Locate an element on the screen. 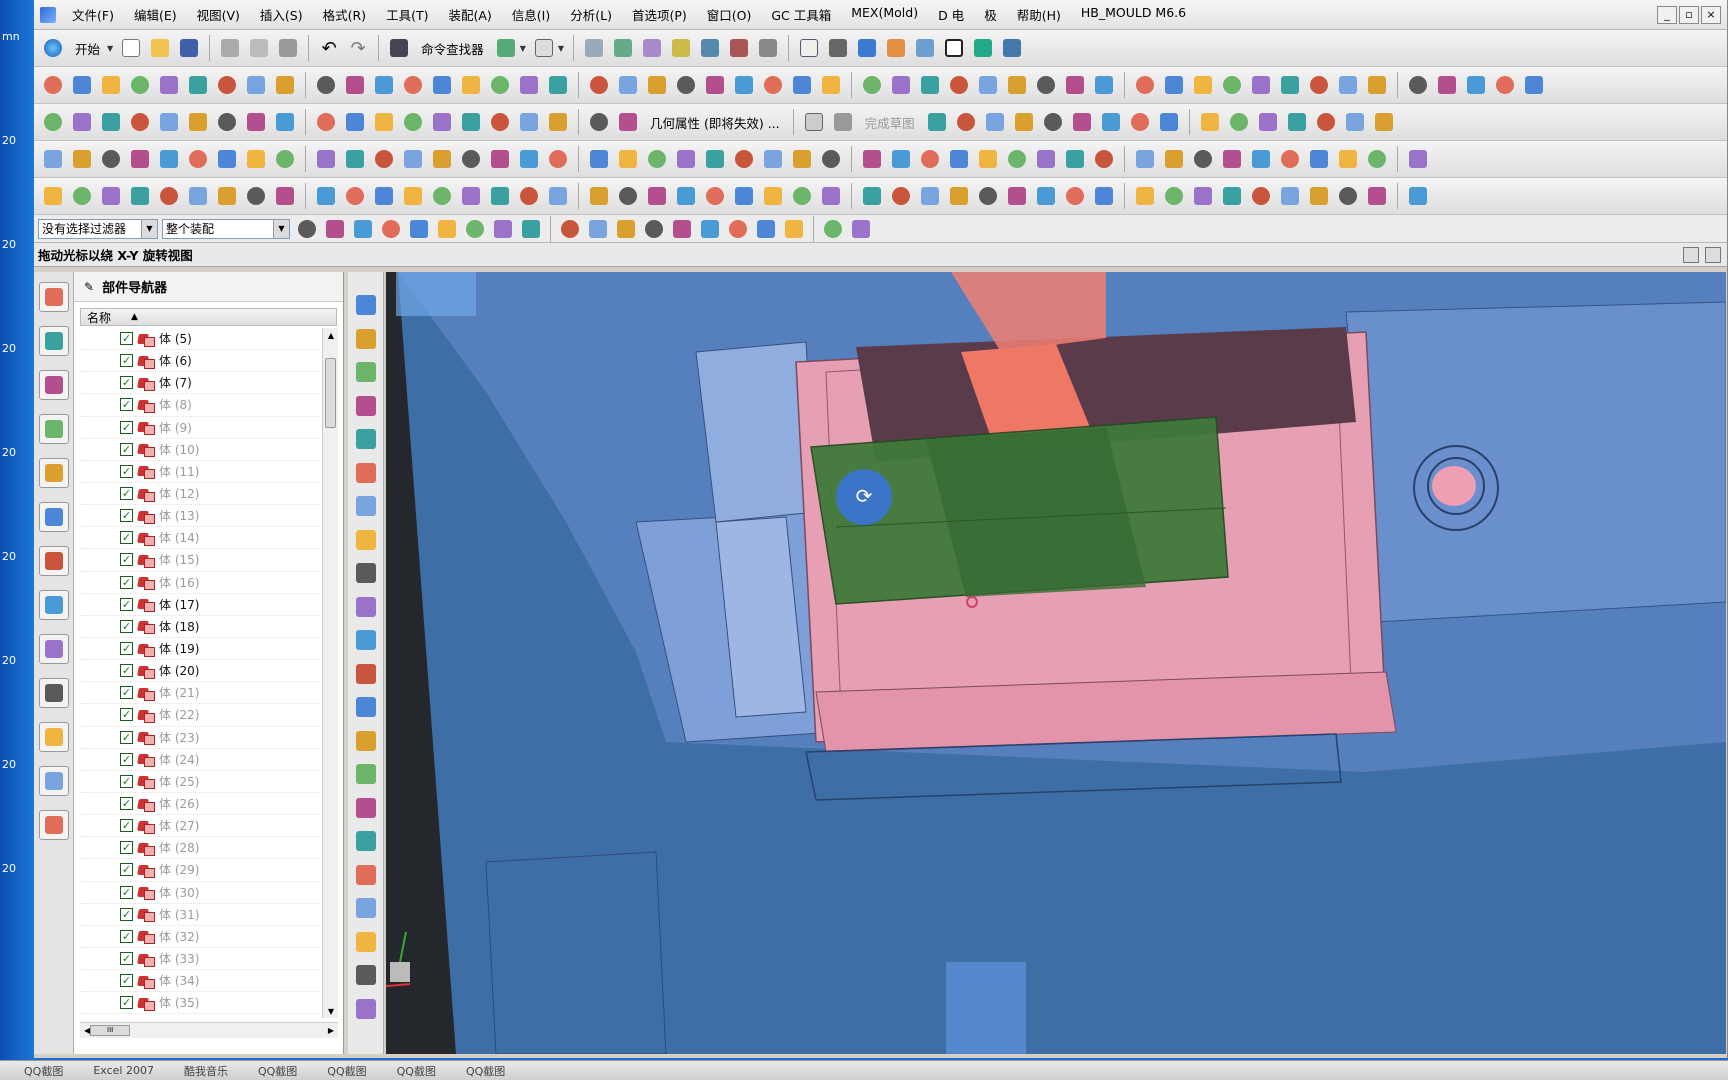 This screenshot has height=1080, width=1728. assembly-icon is located at coordinates (710, 48).